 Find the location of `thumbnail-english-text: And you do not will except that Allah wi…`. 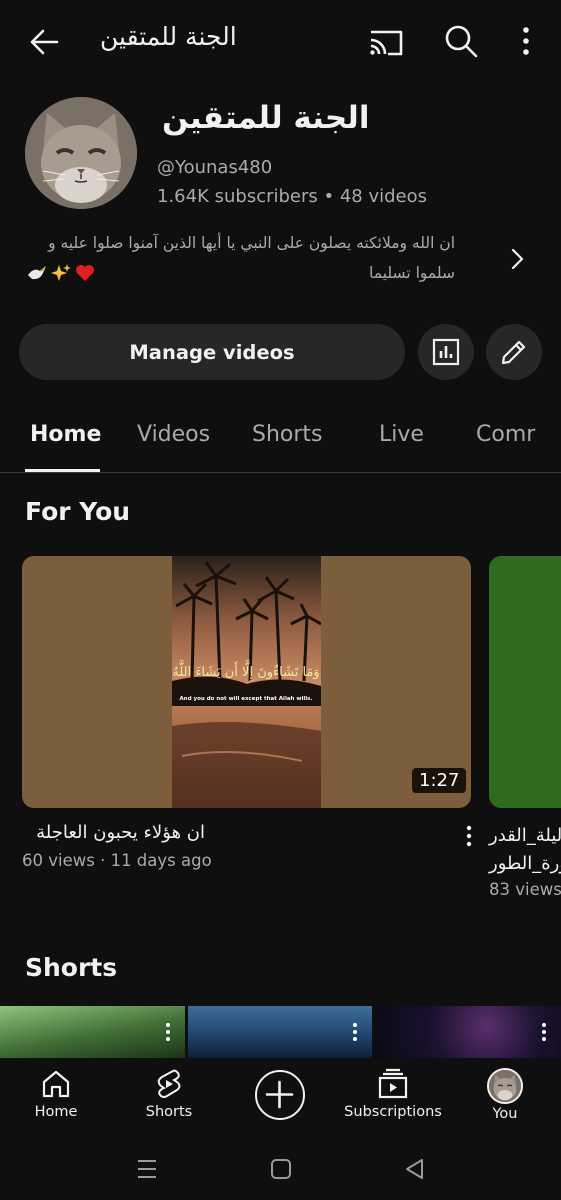

thumbnail-english-text: And you do not will except that Allah wi… is located at coordinates (246, 699).